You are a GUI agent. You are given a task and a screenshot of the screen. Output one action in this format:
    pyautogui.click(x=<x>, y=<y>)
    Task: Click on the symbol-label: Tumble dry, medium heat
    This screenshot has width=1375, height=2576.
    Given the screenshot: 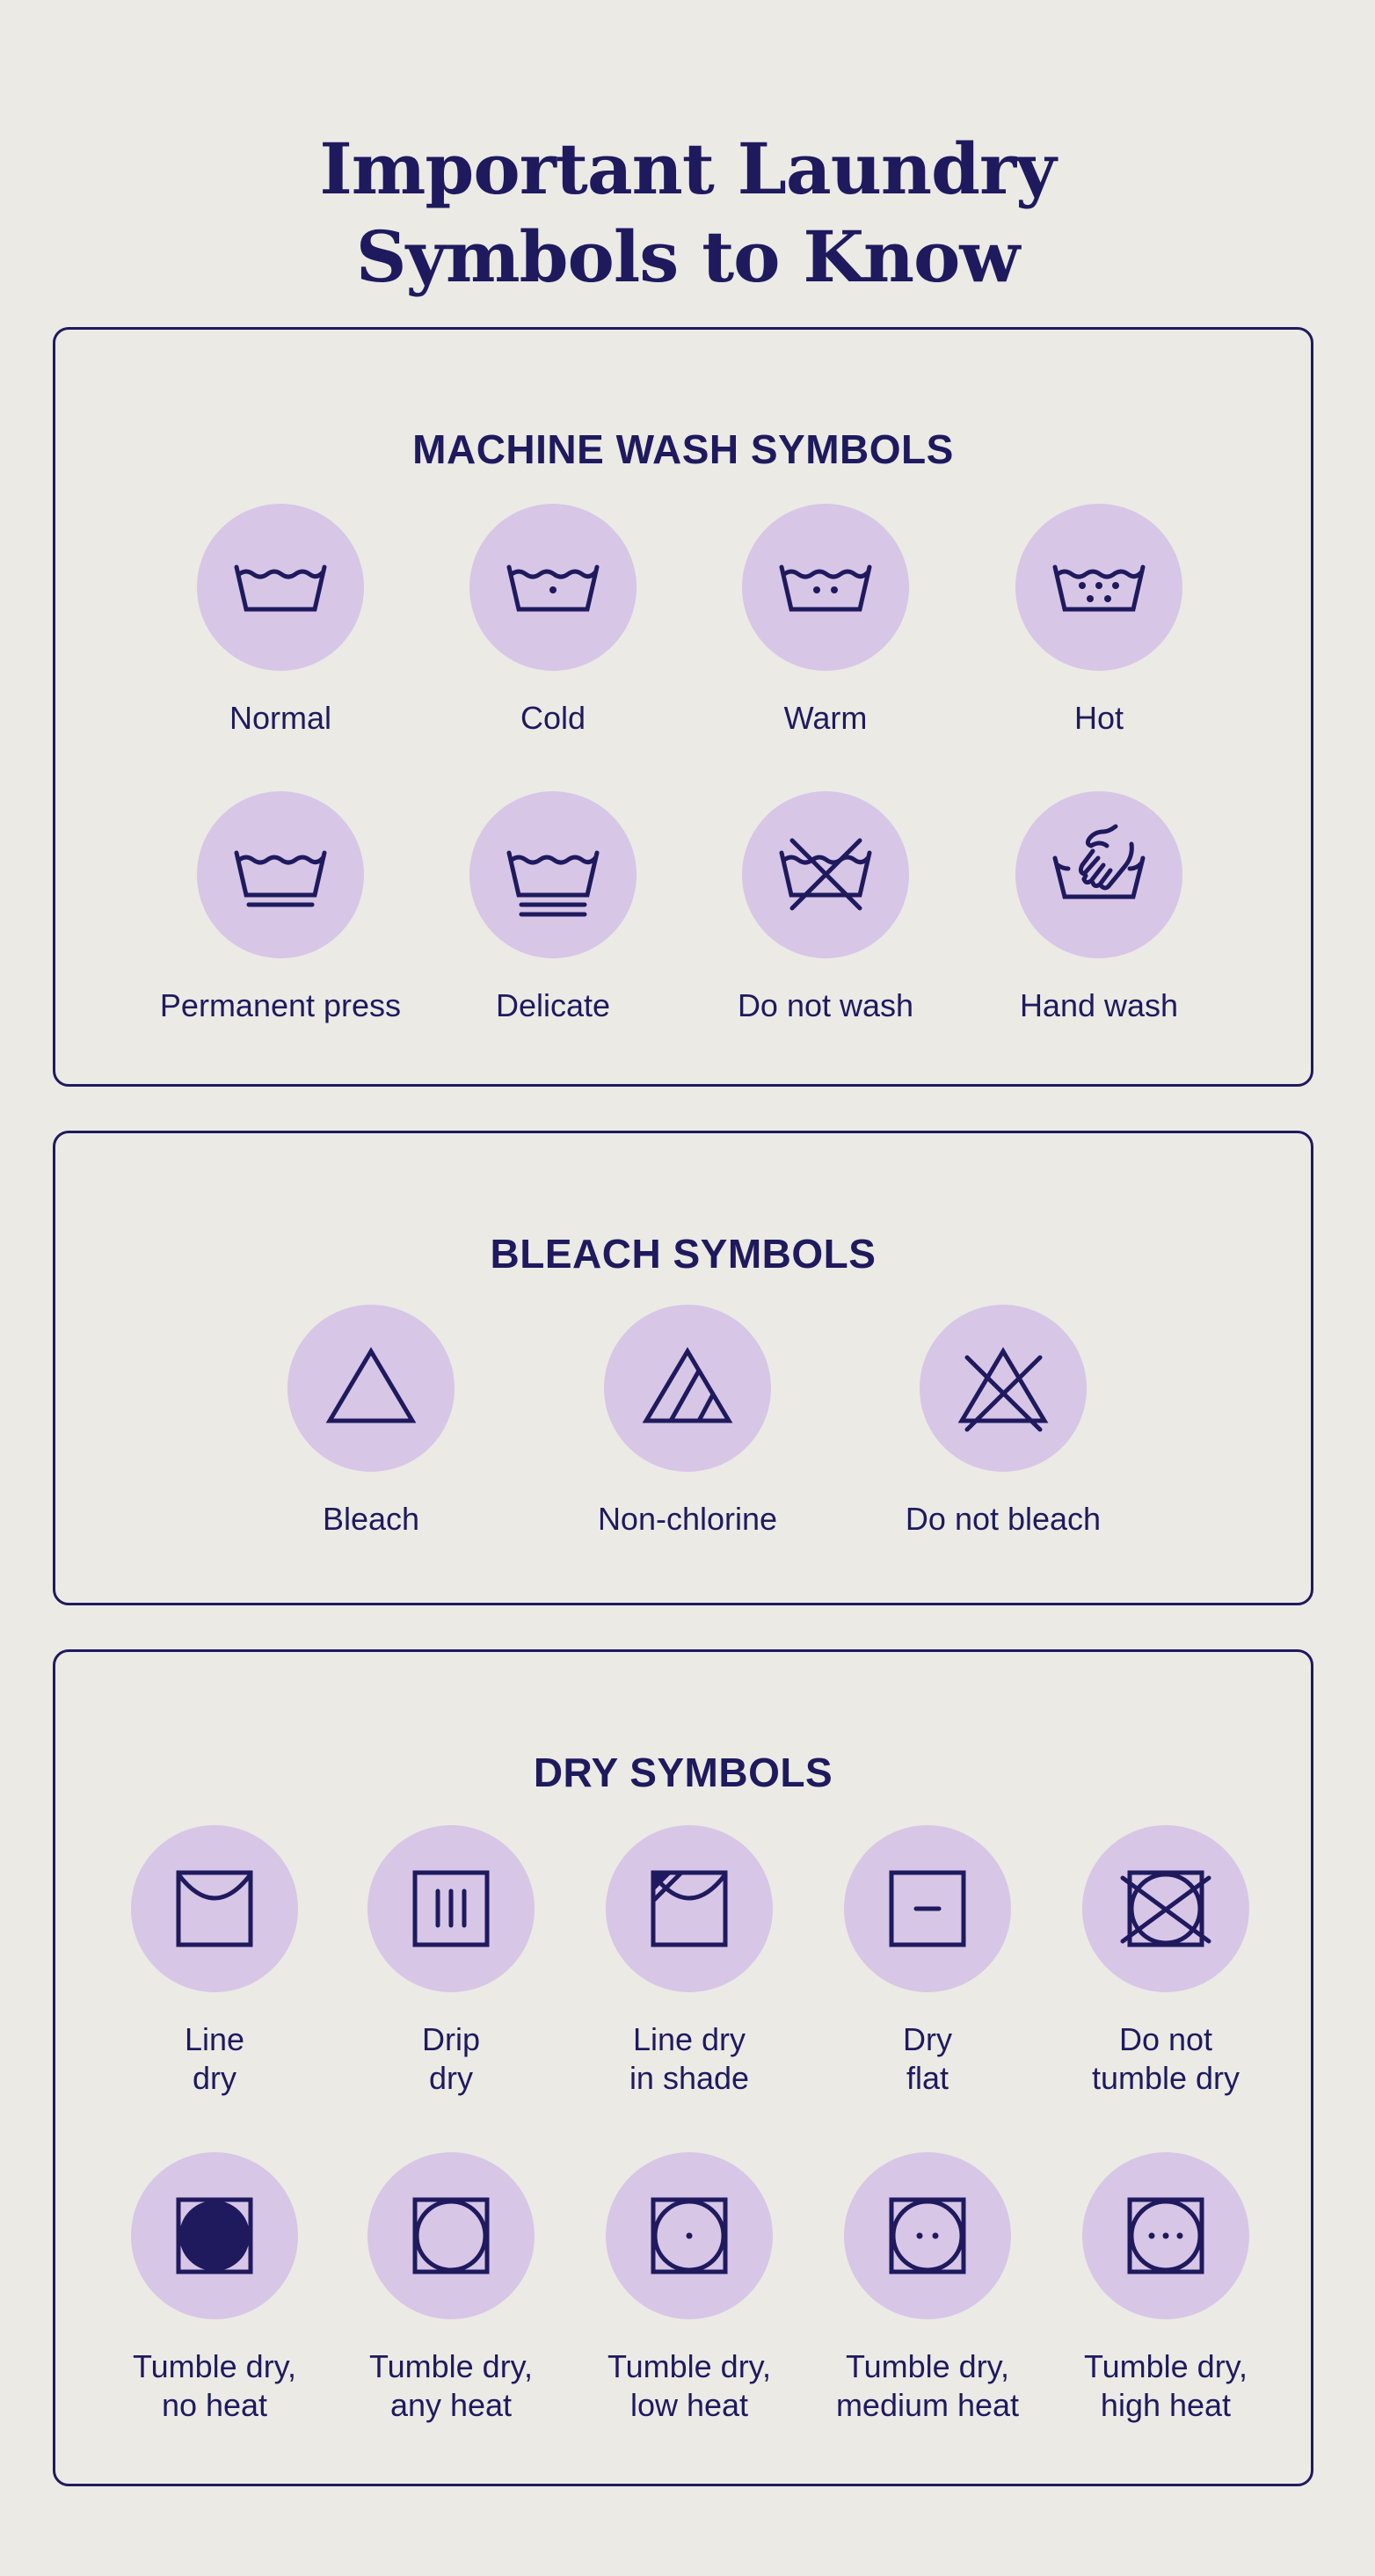 What is the action you would take?
    pyautogui.click(x=927, y=2385)
    